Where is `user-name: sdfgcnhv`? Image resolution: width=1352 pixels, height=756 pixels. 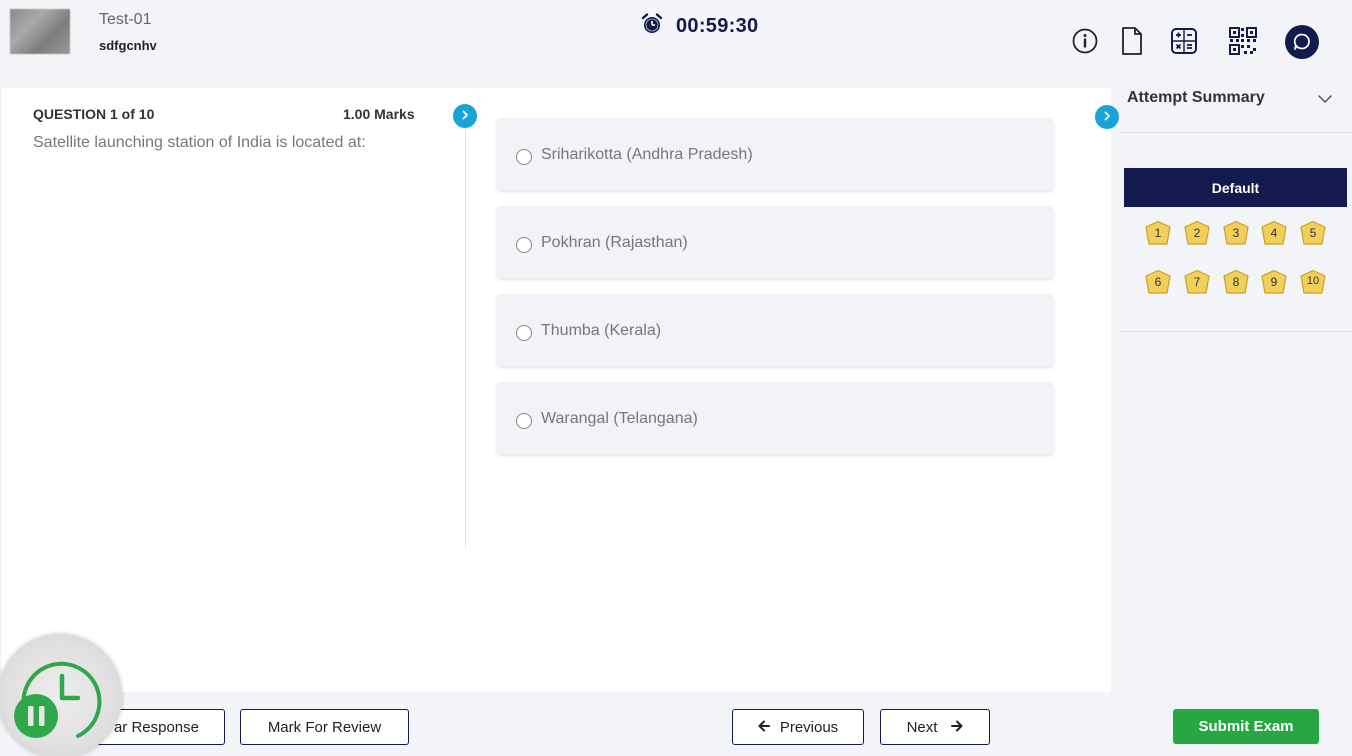
user-name: sdfgcnhv is located at coordinates (128, 45).